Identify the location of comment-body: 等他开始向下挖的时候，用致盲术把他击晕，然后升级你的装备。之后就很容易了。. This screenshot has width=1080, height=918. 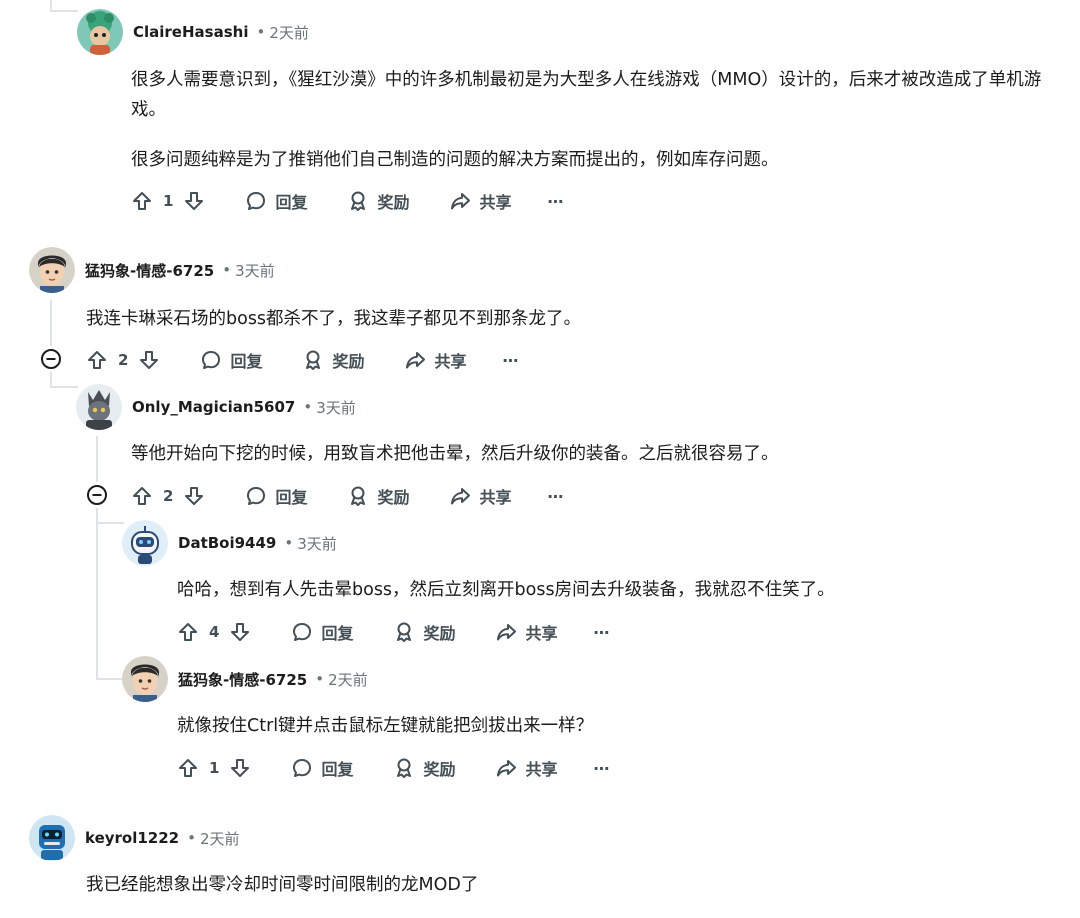
(596, 454).